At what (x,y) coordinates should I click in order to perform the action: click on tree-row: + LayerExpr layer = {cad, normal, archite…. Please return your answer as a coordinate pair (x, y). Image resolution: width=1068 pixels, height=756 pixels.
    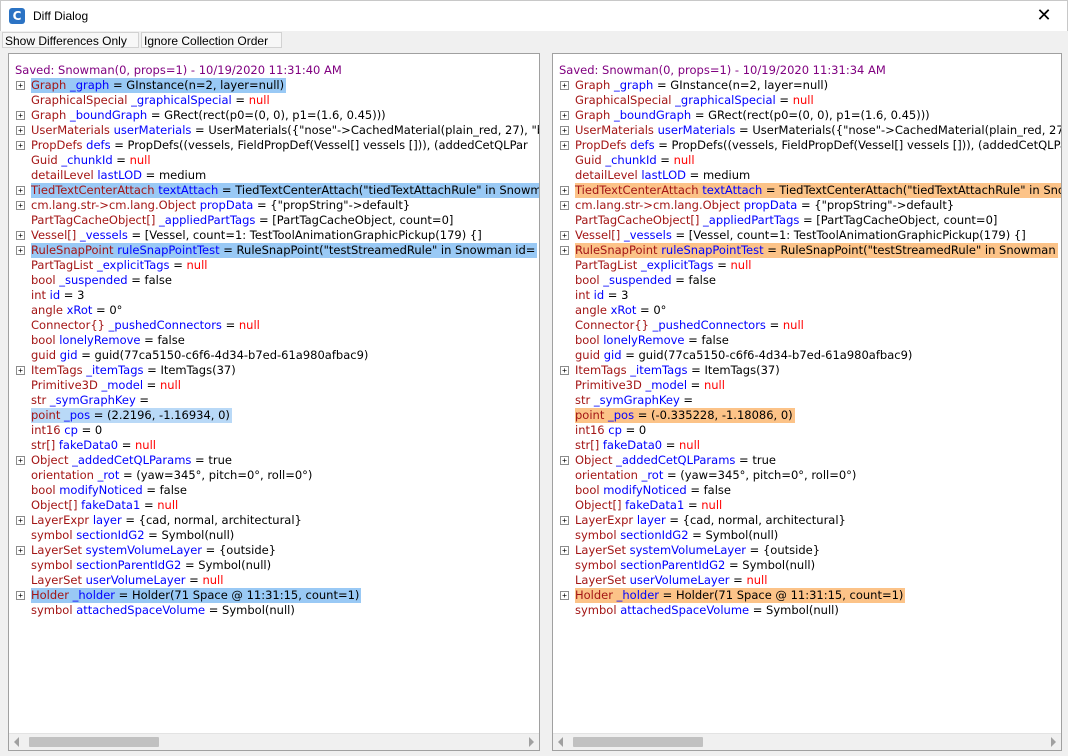
    Looking at the image, I should click on (274, 520).